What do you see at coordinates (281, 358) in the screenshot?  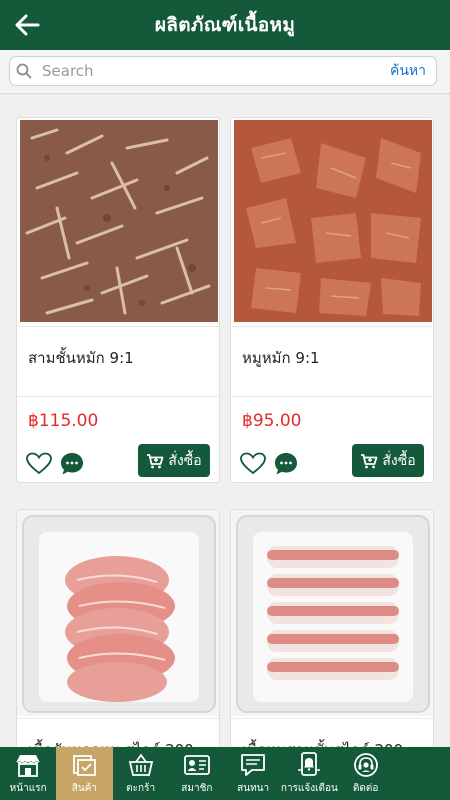 I see `product-name: หมูหมัก 9:1` at bounding box center [281, 358].